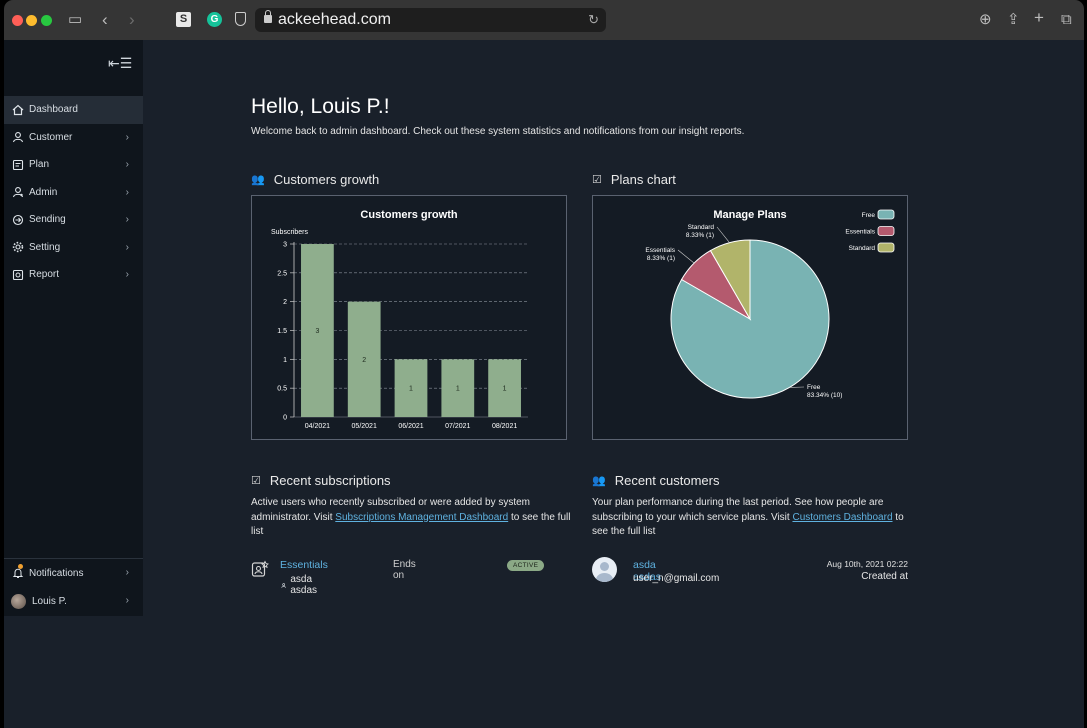  I want to click on grammarly-icon: G, so click(214, 19).